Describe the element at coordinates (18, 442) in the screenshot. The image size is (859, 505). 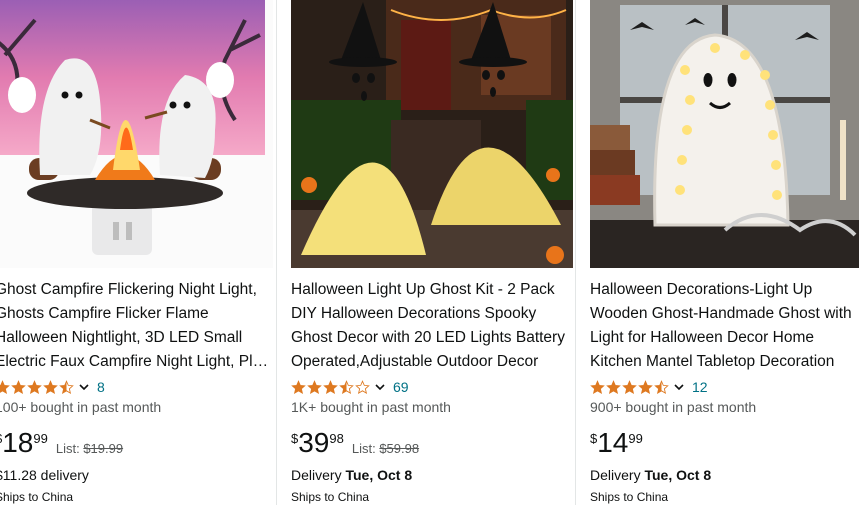
I see `price-whole: 18` at that location.